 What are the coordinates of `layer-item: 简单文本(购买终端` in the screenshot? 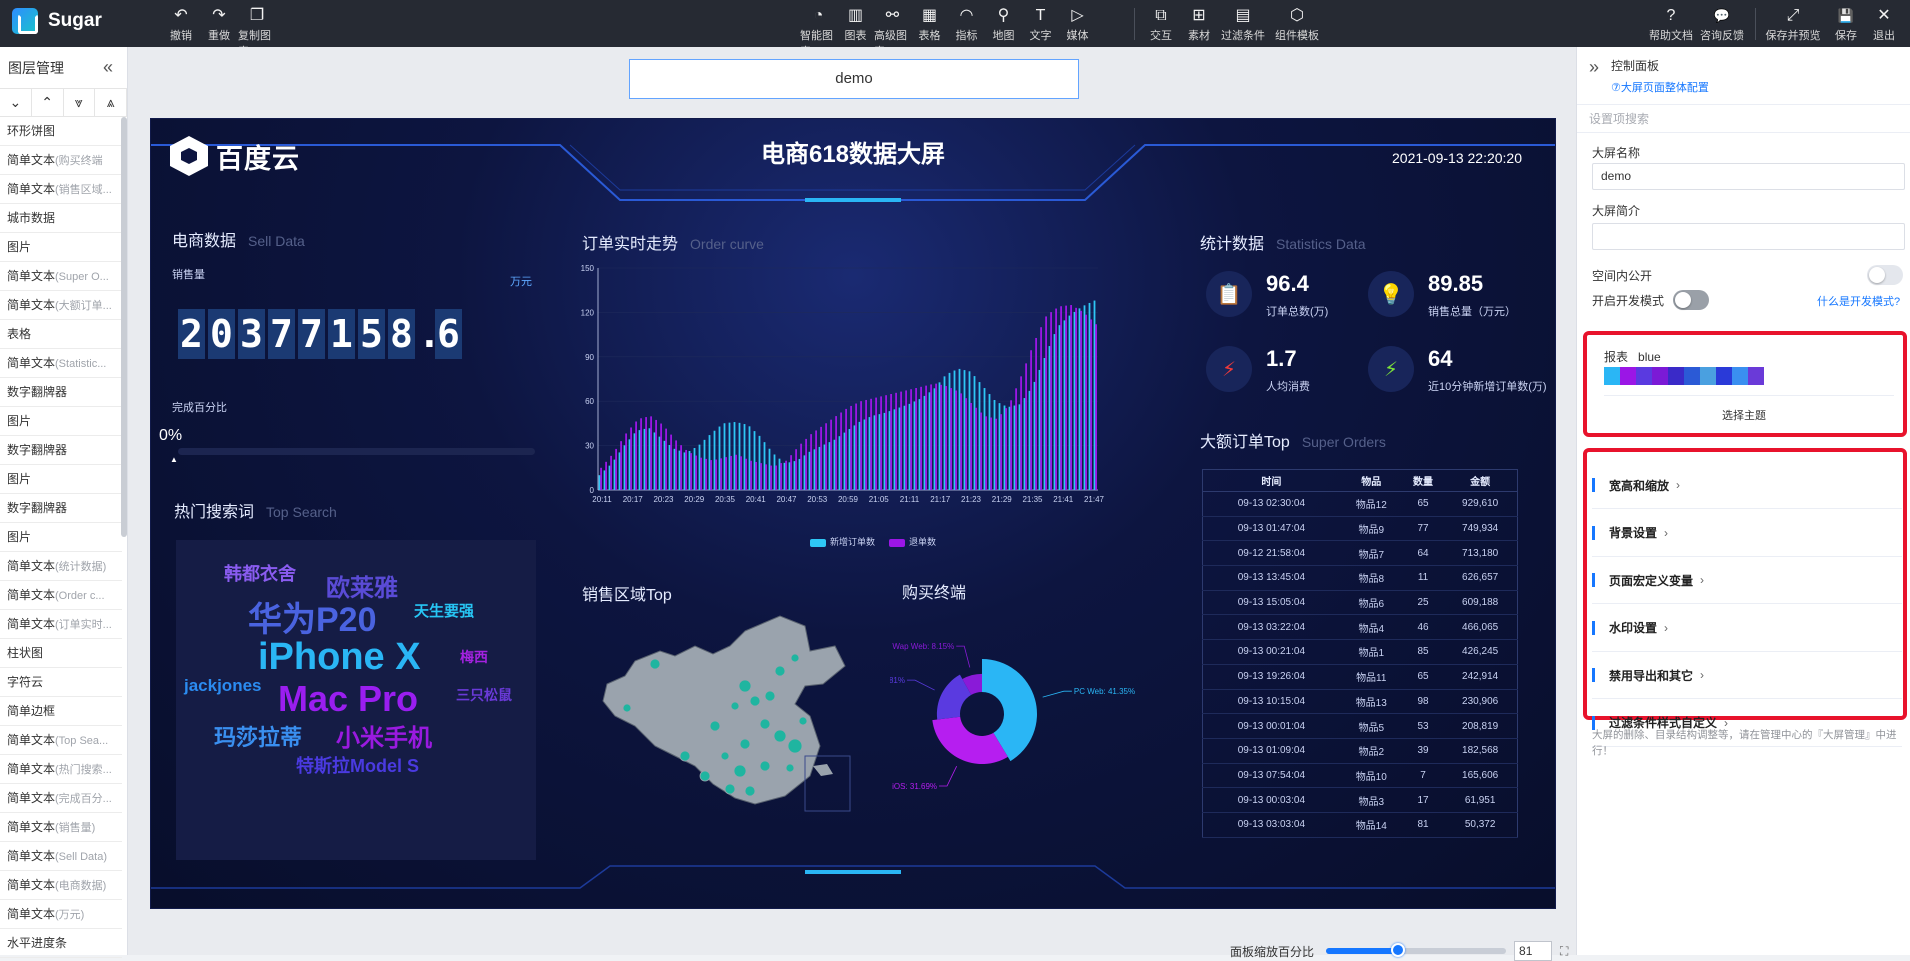 It's located at (61, 160).